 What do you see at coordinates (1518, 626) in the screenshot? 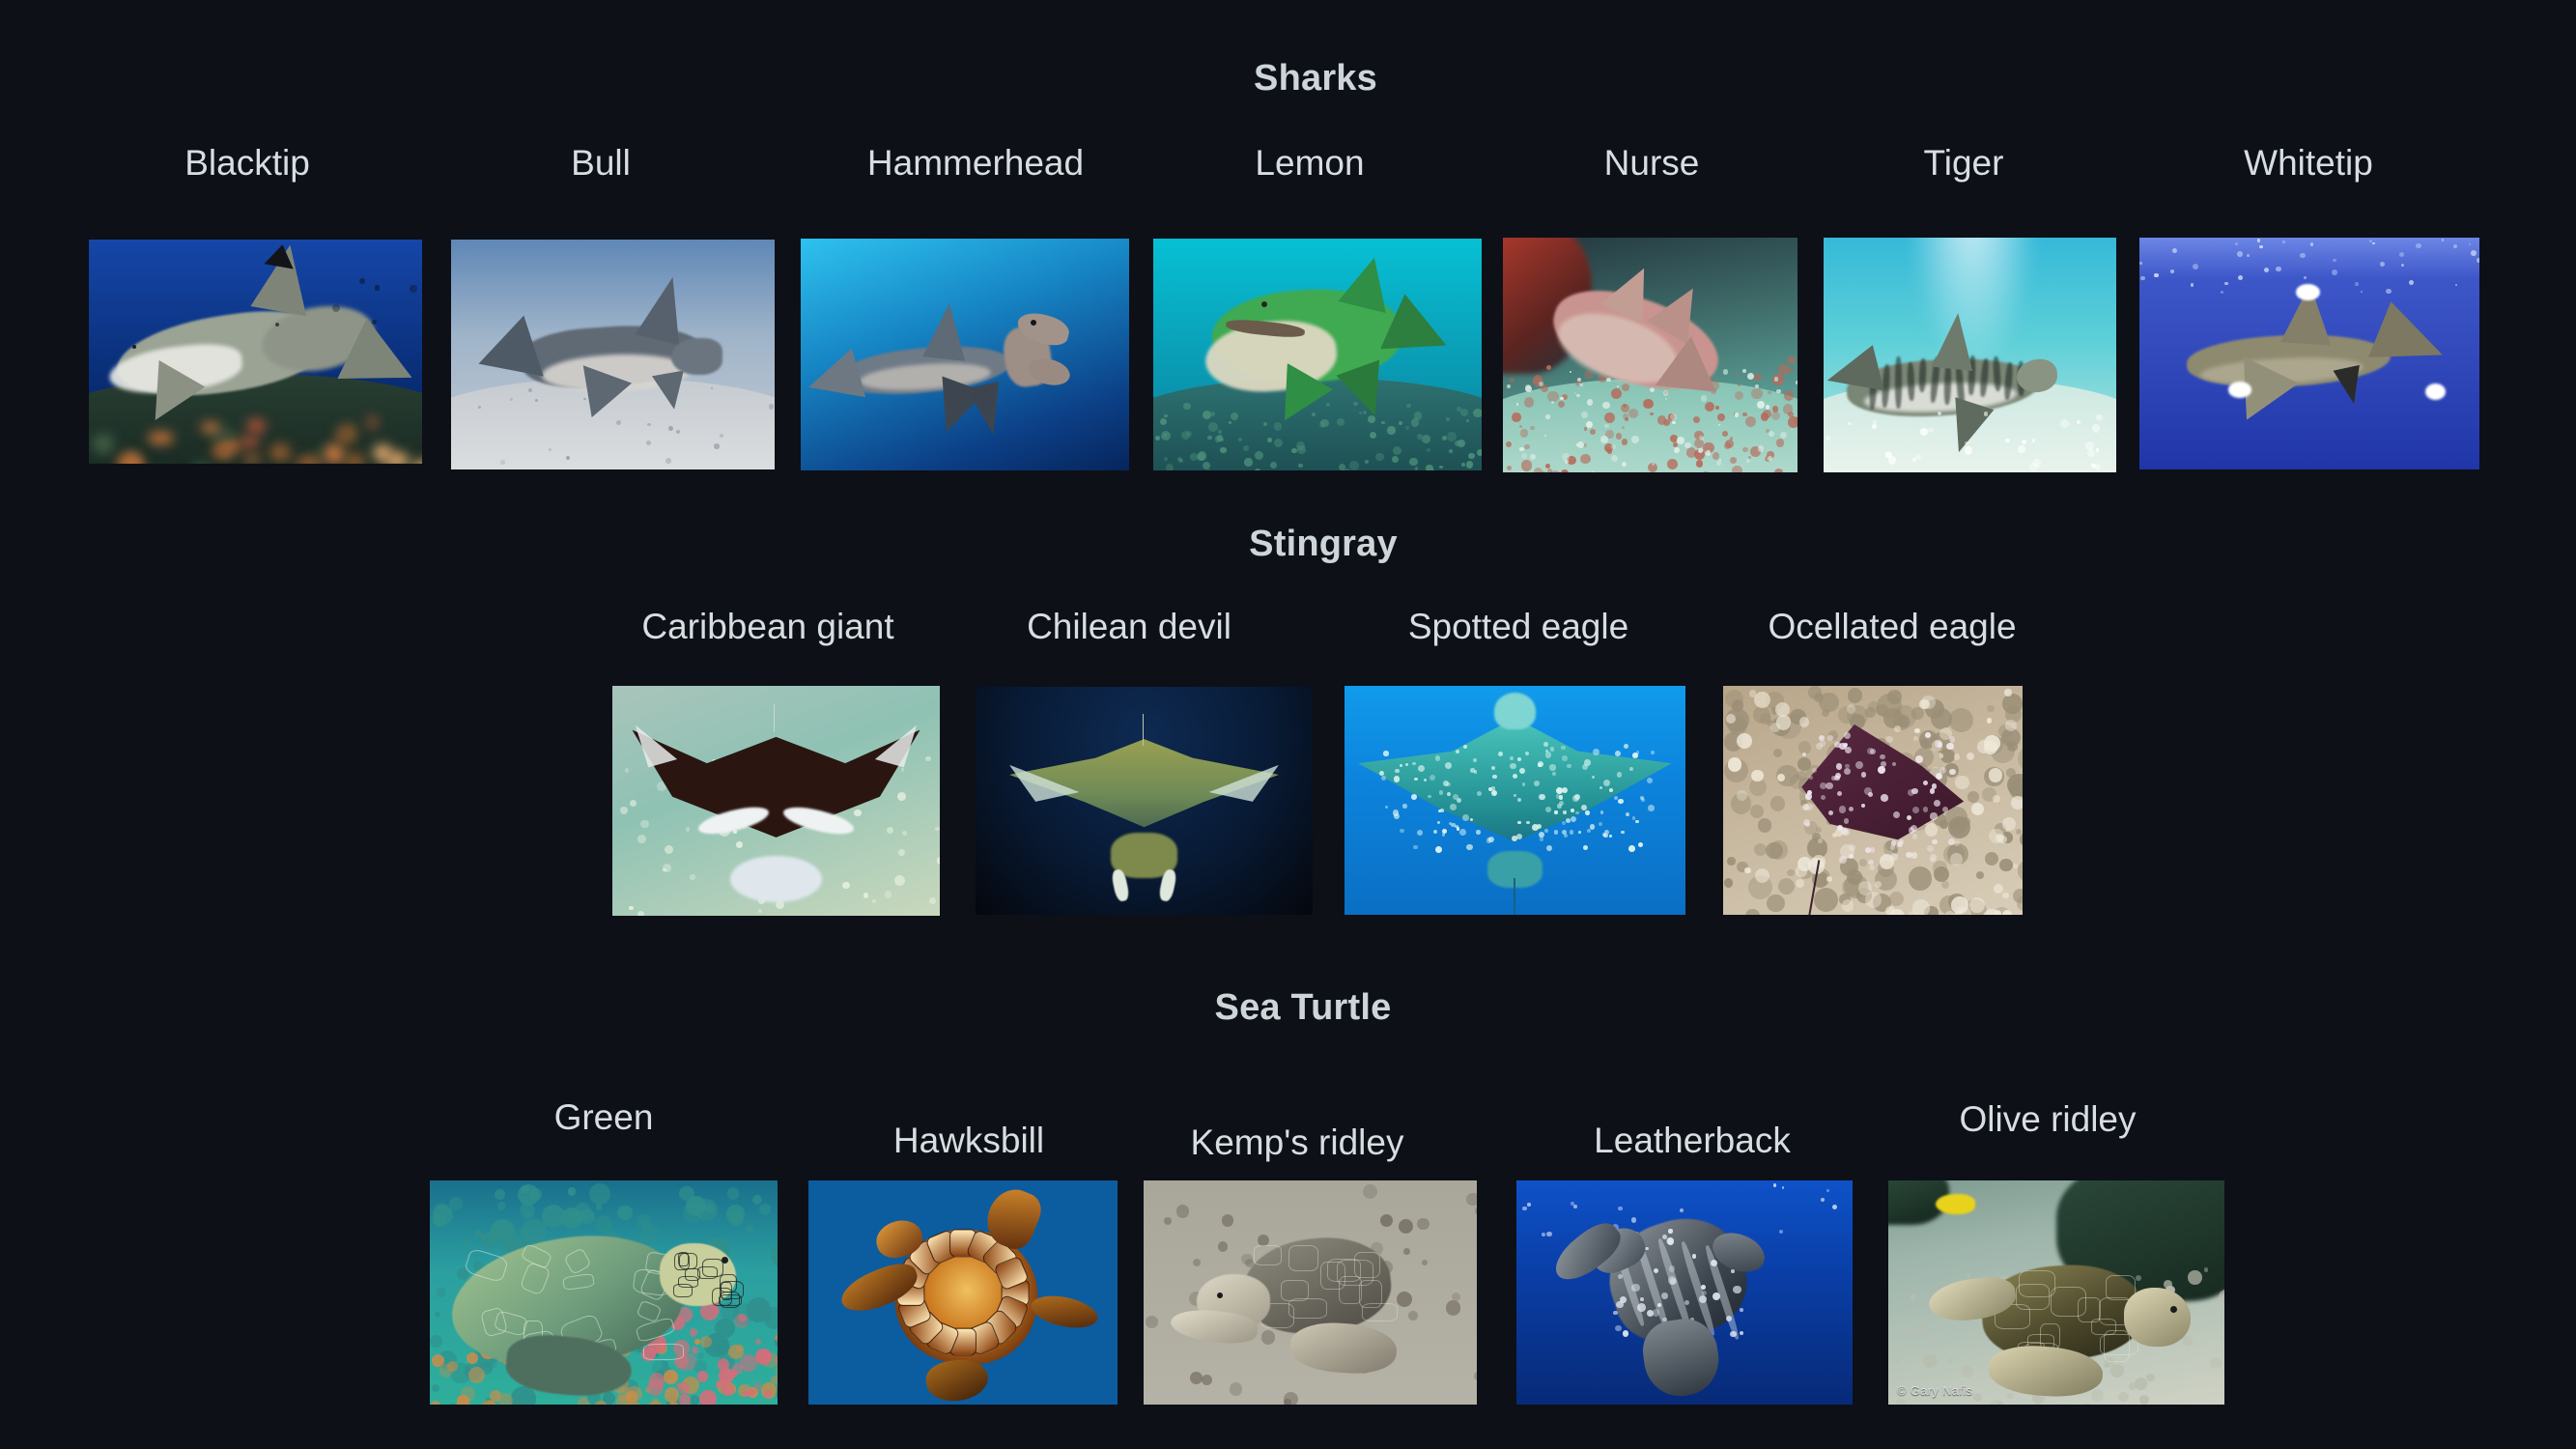
I see `species-label-stingray-2: Spotted eagle` at bounding box center [1518, 626].